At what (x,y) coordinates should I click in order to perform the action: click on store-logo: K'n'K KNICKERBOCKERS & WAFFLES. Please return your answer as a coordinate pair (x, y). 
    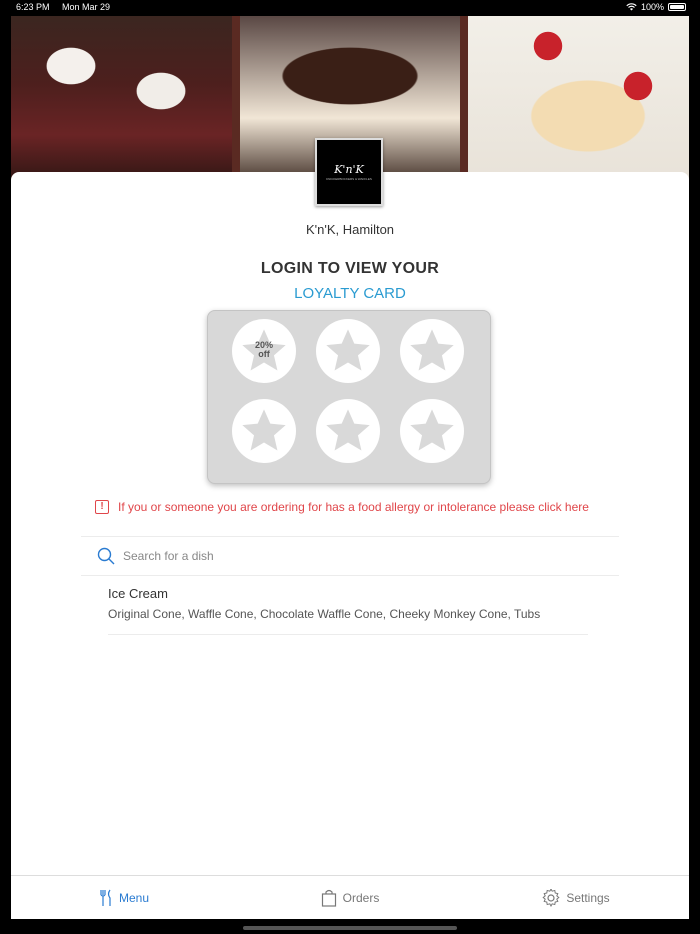
    Looking at the image, I should click on (349, 172).